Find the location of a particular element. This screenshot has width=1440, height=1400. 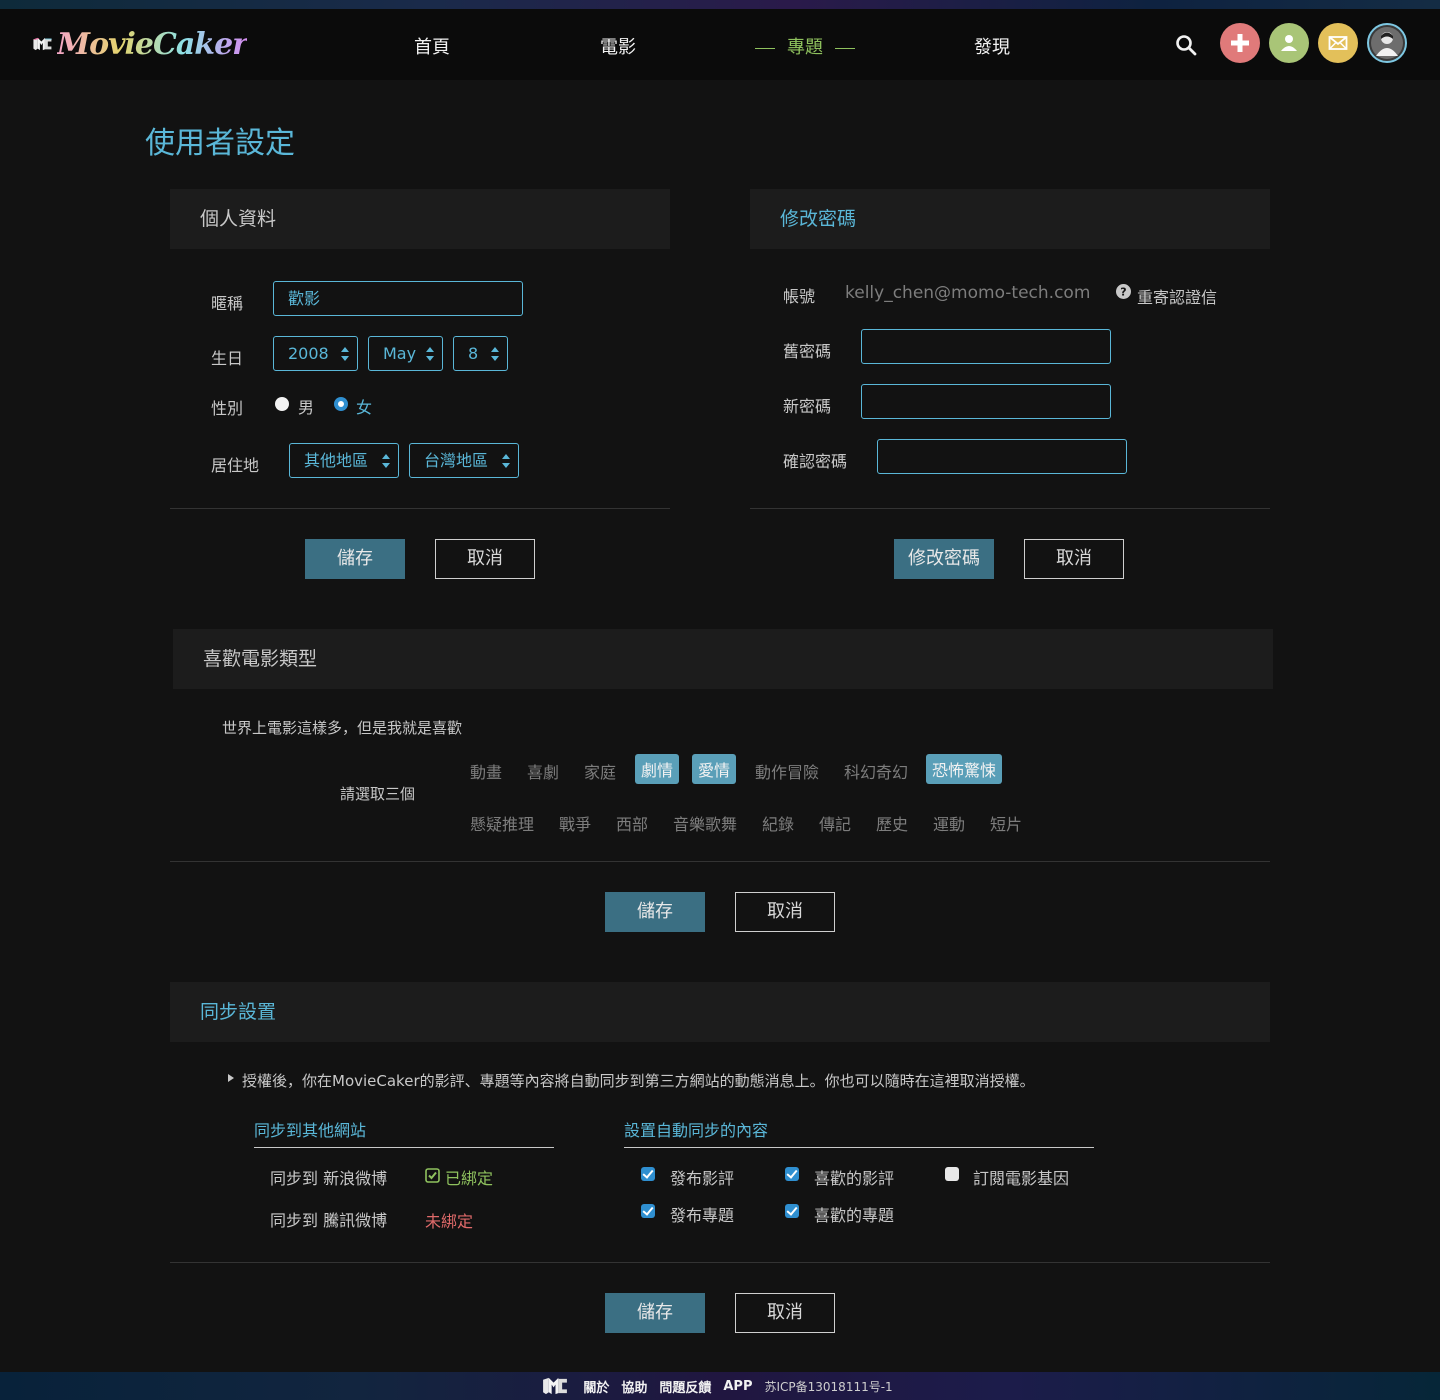

profile-panel-title: 個人資料 is located at coordinates (420, 219).